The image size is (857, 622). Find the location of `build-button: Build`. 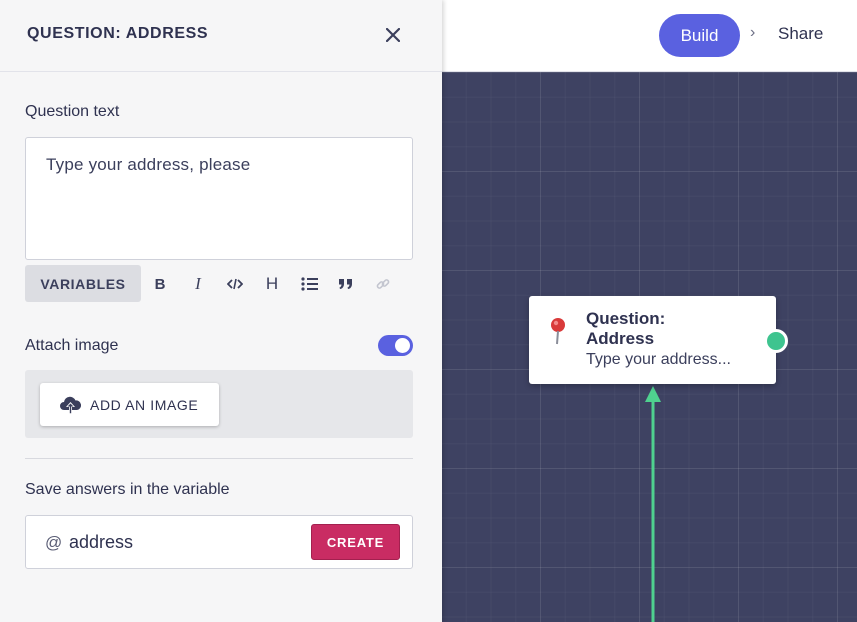

build-button: Build is located at coordinates (699, 35).